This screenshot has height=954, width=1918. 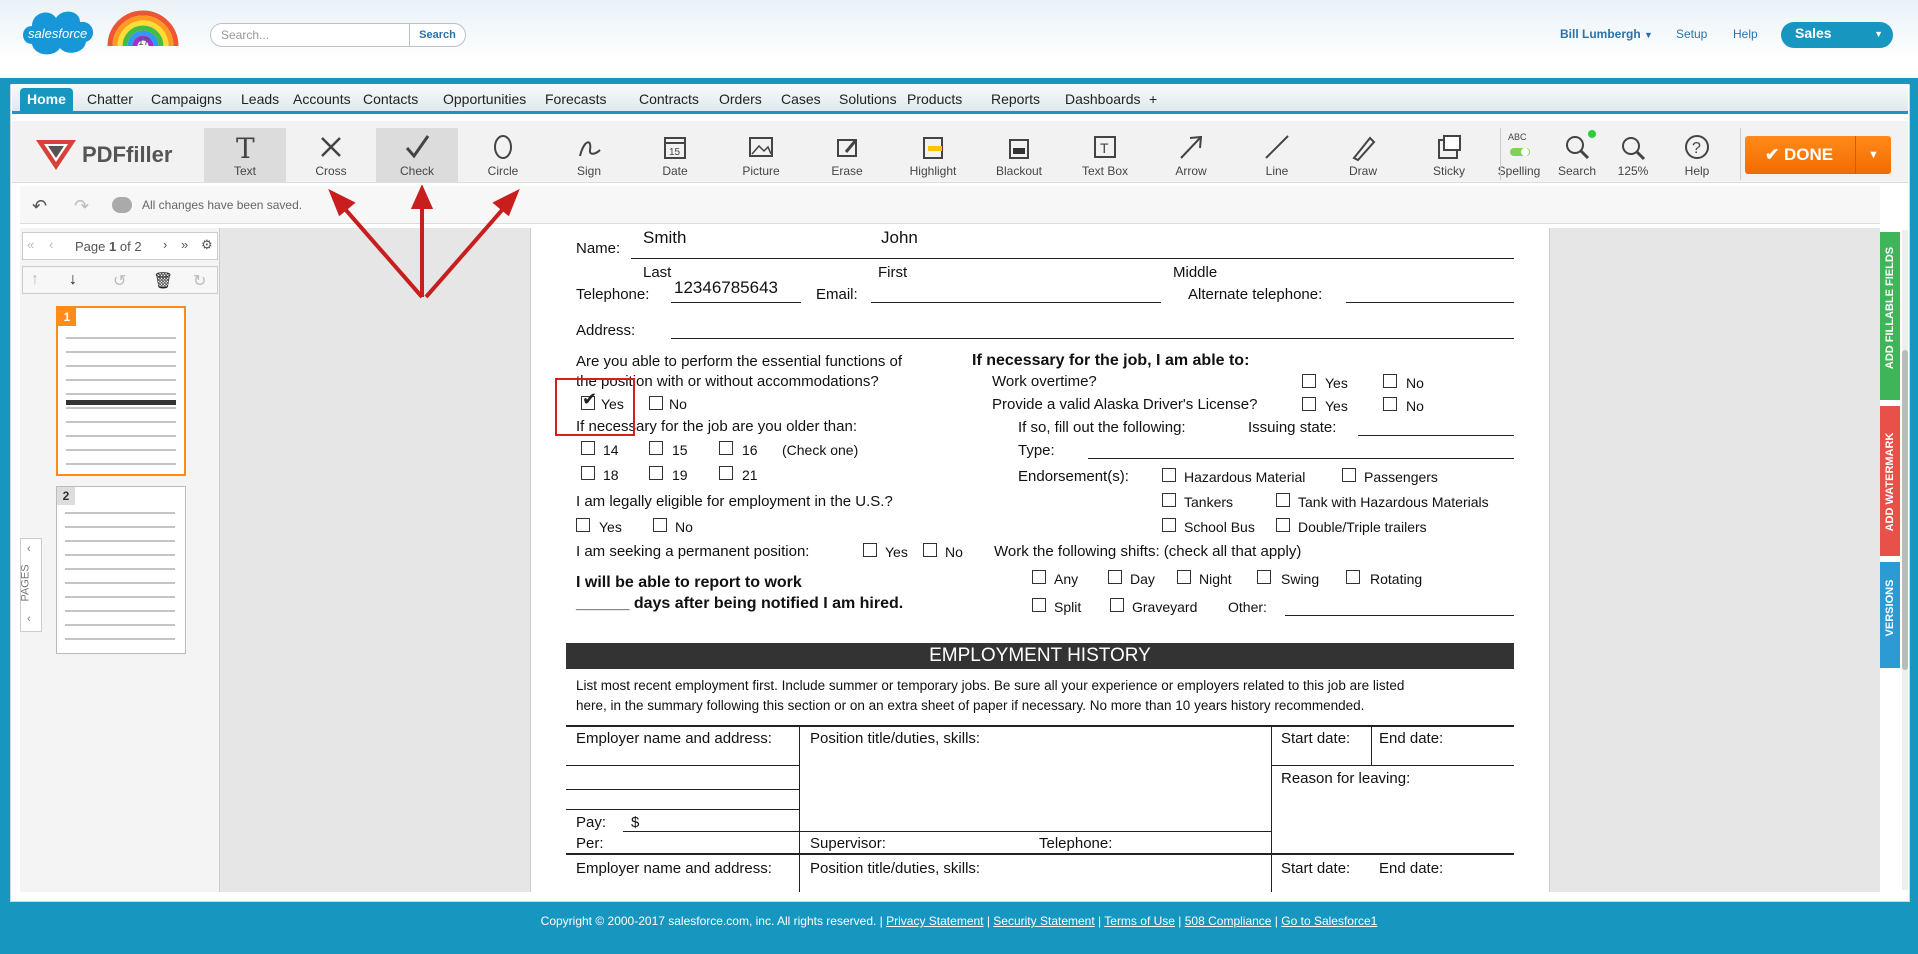 What do you see at coordinates (1745, 34) in the screenshot?
I see `help-link: Help` at bounding box center [1745, 34].